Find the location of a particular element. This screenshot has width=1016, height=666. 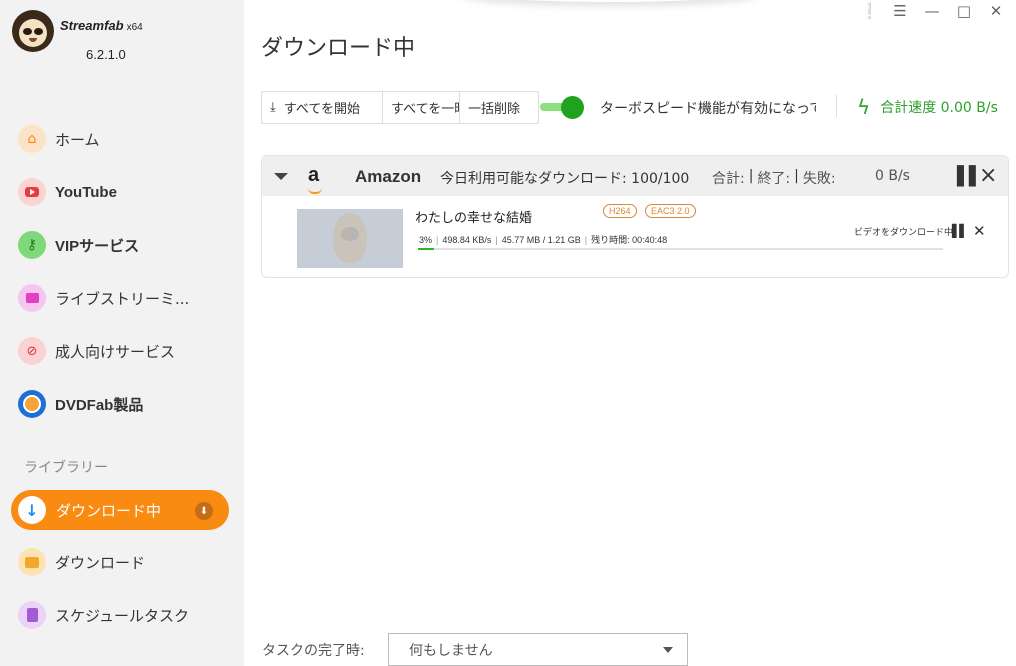

item-thumbnail is located at coordinates (350, 238).